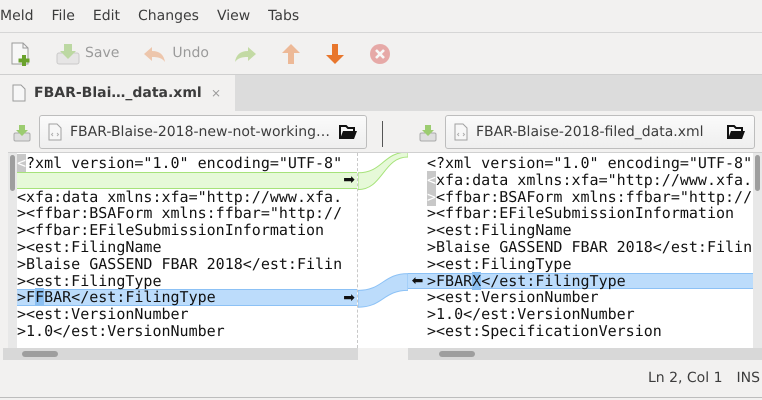 Image resolution: width=762 pixels, height=400 pixels. I want to click on document-icon, so click(19, 93).